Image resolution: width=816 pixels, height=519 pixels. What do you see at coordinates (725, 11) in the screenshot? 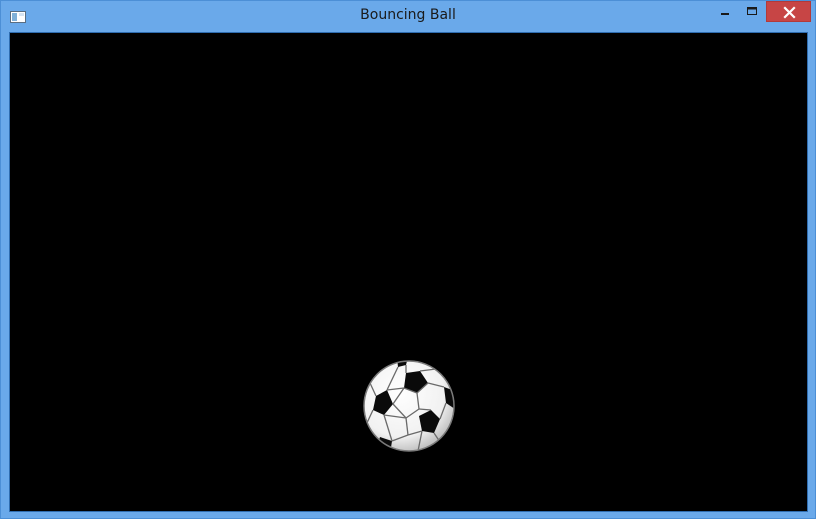
I see `minimize-button` at bounding box center [725, 11].